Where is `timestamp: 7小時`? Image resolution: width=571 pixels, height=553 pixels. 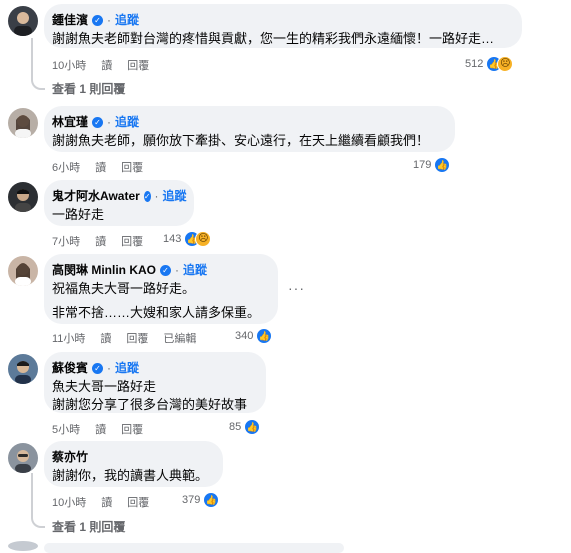 timestamp: 7小時 is located at coordinates (66, 241).